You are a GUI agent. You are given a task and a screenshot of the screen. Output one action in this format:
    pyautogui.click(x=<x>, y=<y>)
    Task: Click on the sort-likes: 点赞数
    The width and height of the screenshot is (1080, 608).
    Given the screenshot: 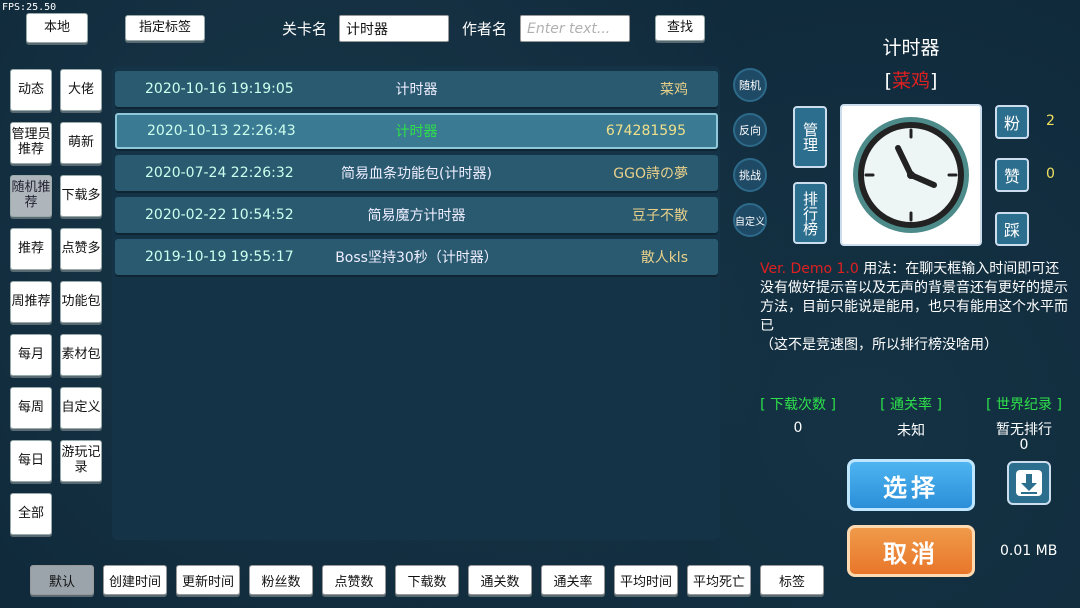 What is the action you would take?
    pyautogui.click(x=354, y=580)
    